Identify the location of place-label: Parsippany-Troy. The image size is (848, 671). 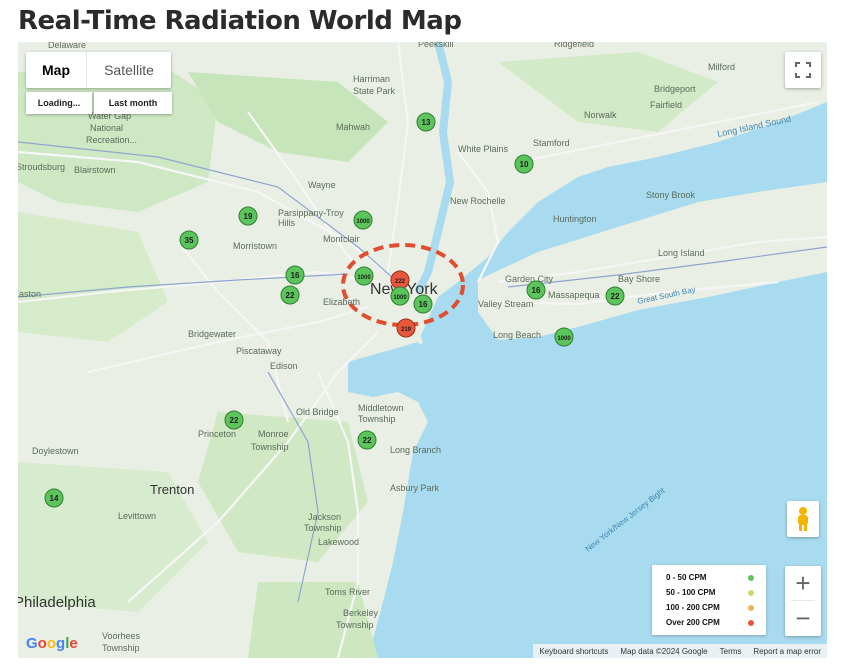
(311, 213).